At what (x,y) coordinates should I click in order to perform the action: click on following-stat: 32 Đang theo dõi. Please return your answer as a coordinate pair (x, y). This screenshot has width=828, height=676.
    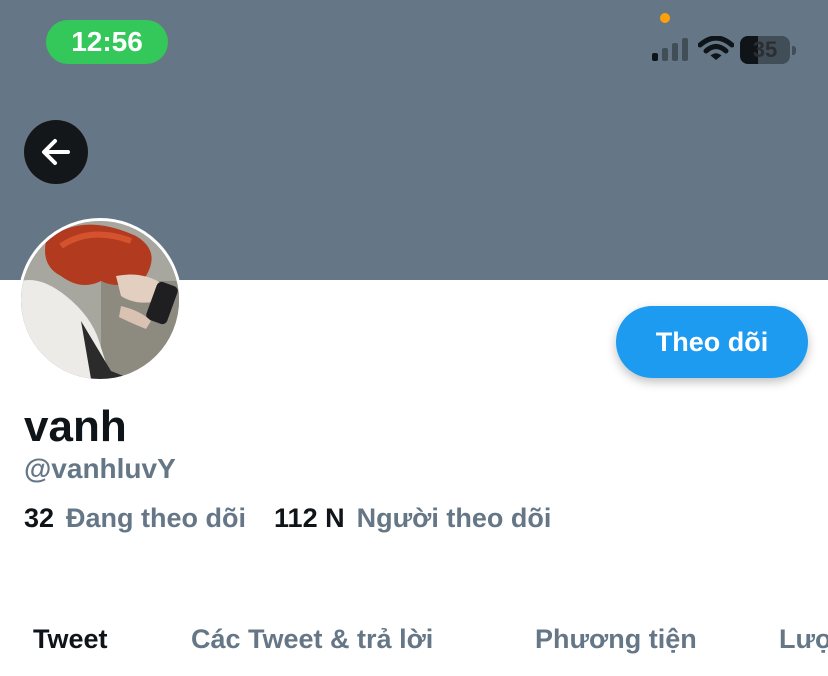
    Looking at the image, I should click on (135, 518).